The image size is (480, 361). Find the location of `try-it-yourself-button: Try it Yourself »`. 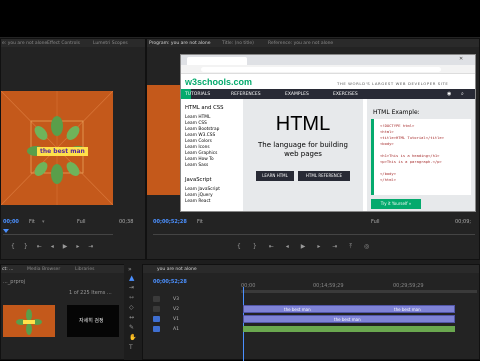

try-it-yourself-button: Try it Yourself » is located at coordinates (396, 204).